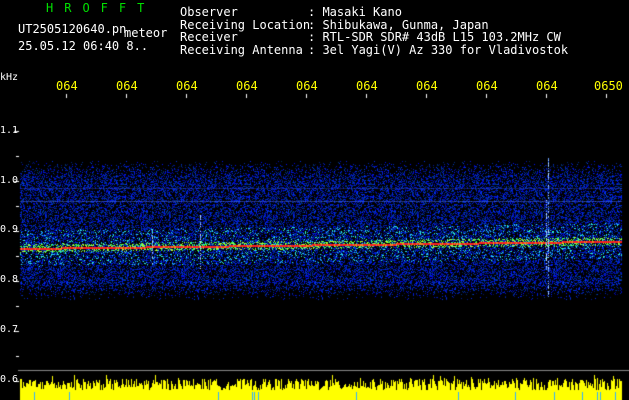  Describe the element at coordinates (241, 49) in the screenshot. I see `antenna-label: Receiving Antenna` at that location.